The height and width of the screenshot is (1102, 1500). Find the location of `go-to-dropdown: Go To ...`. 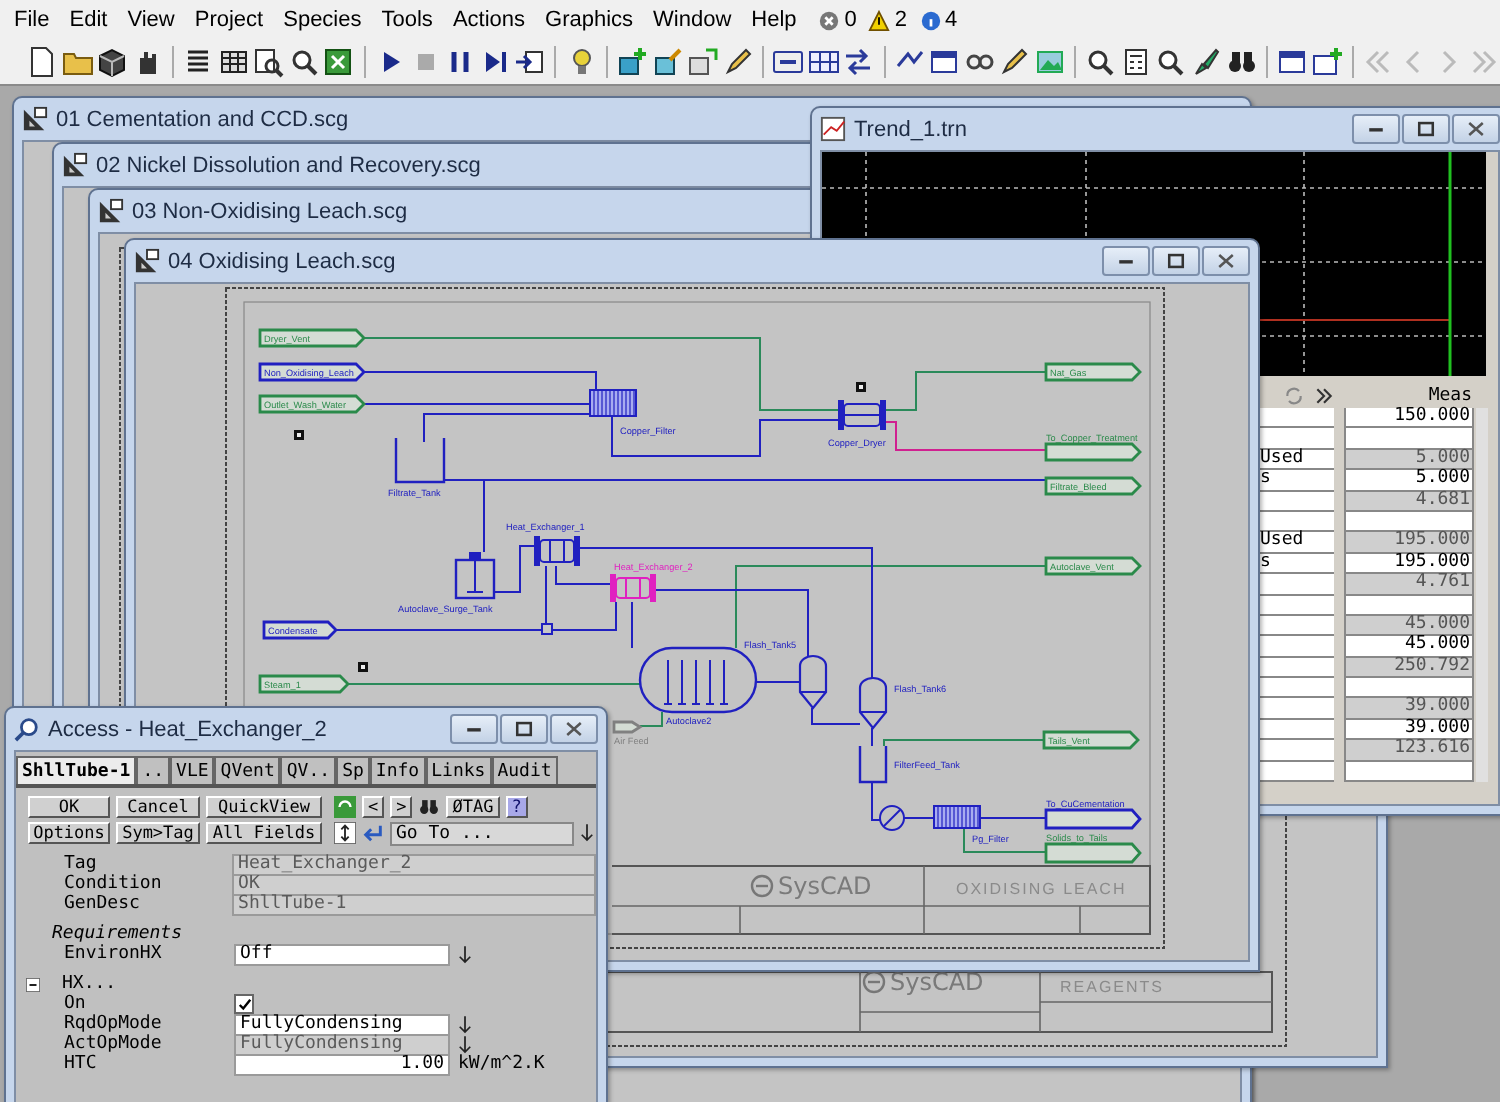

go-to-dropdown: Go To ... is located at coordinates (482, 833).